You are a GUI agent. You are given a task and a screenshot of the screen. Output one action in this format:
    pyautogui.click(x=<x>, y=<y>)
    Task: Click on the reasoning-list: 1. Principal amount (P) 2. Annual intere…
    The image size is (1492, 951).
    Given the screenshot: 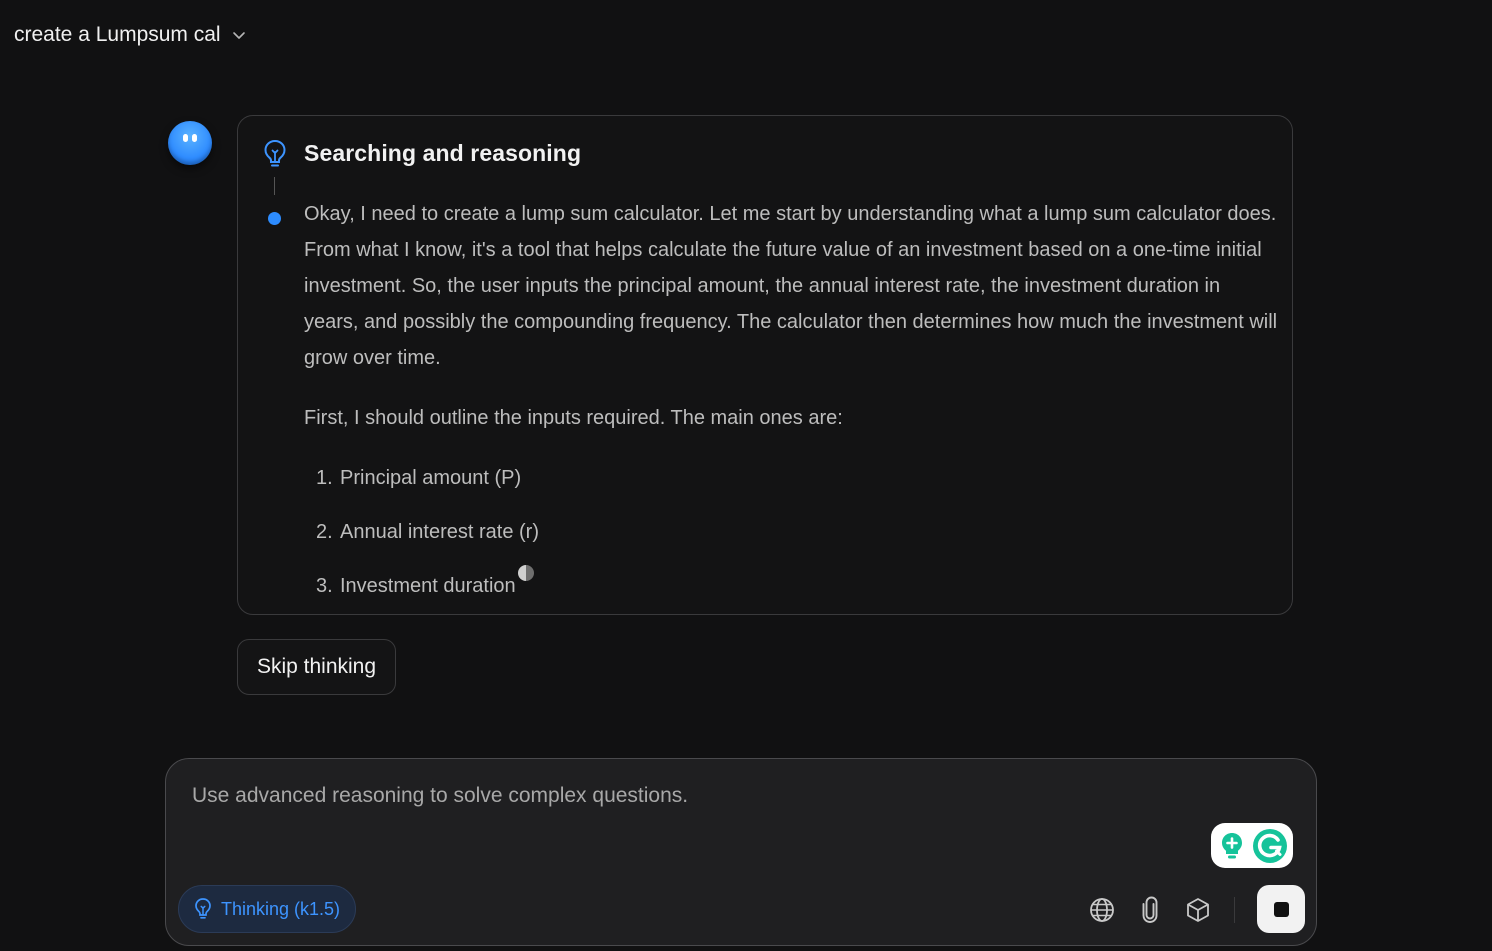 What is the action you would take?
    pyautogui.click(x=791, y=532)
    